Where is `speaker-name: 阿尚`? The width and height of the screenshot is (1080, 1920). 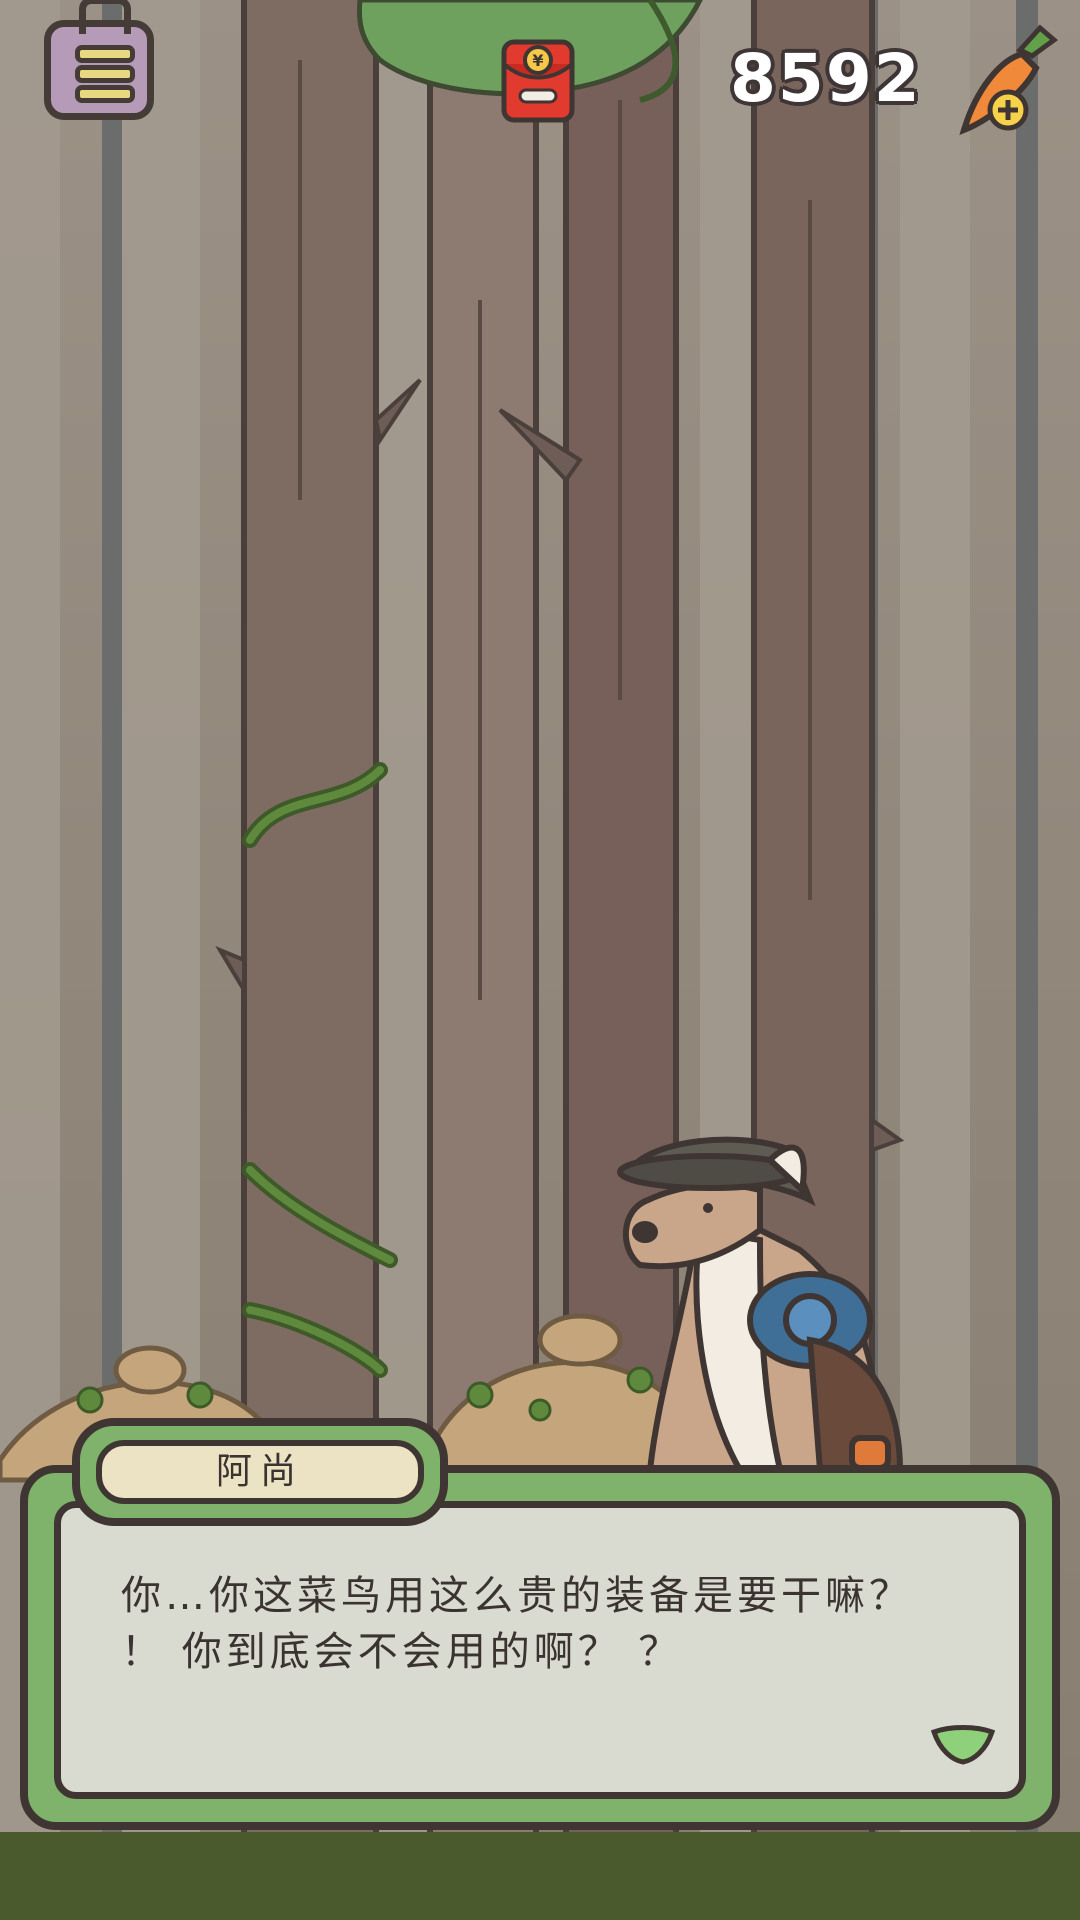
speaker-name: 阿尚 is located at coordinates (259, 1471).